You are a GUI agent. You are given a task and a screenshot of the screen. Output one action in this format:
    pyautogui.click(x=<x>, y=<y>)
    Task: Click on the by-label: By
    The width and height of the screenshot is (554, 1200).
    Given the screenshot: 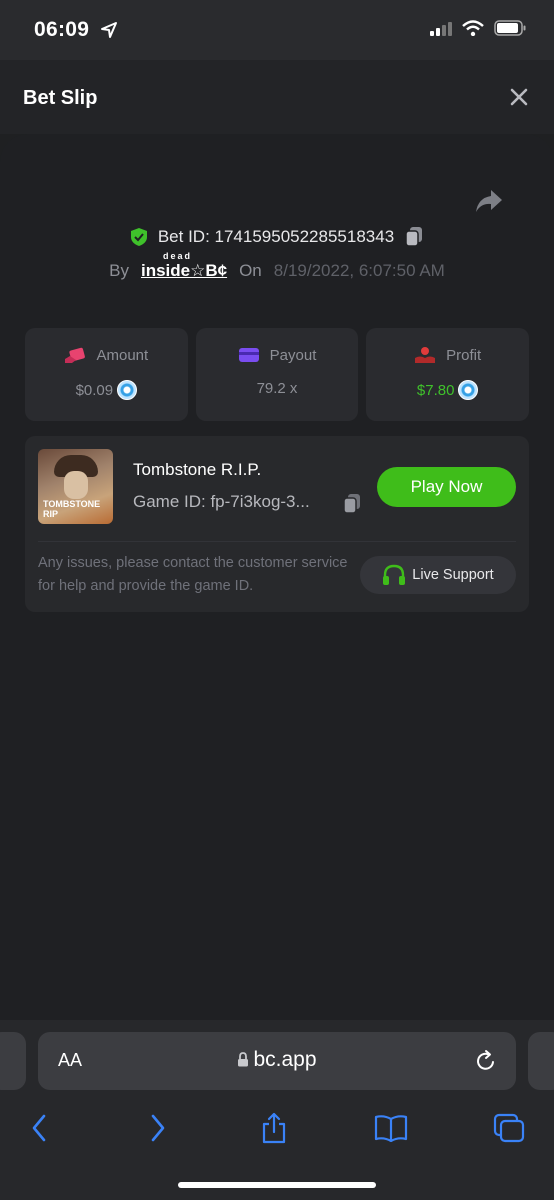 What is the action you would take?
    pyautogui.click(x=119, y=270)
    